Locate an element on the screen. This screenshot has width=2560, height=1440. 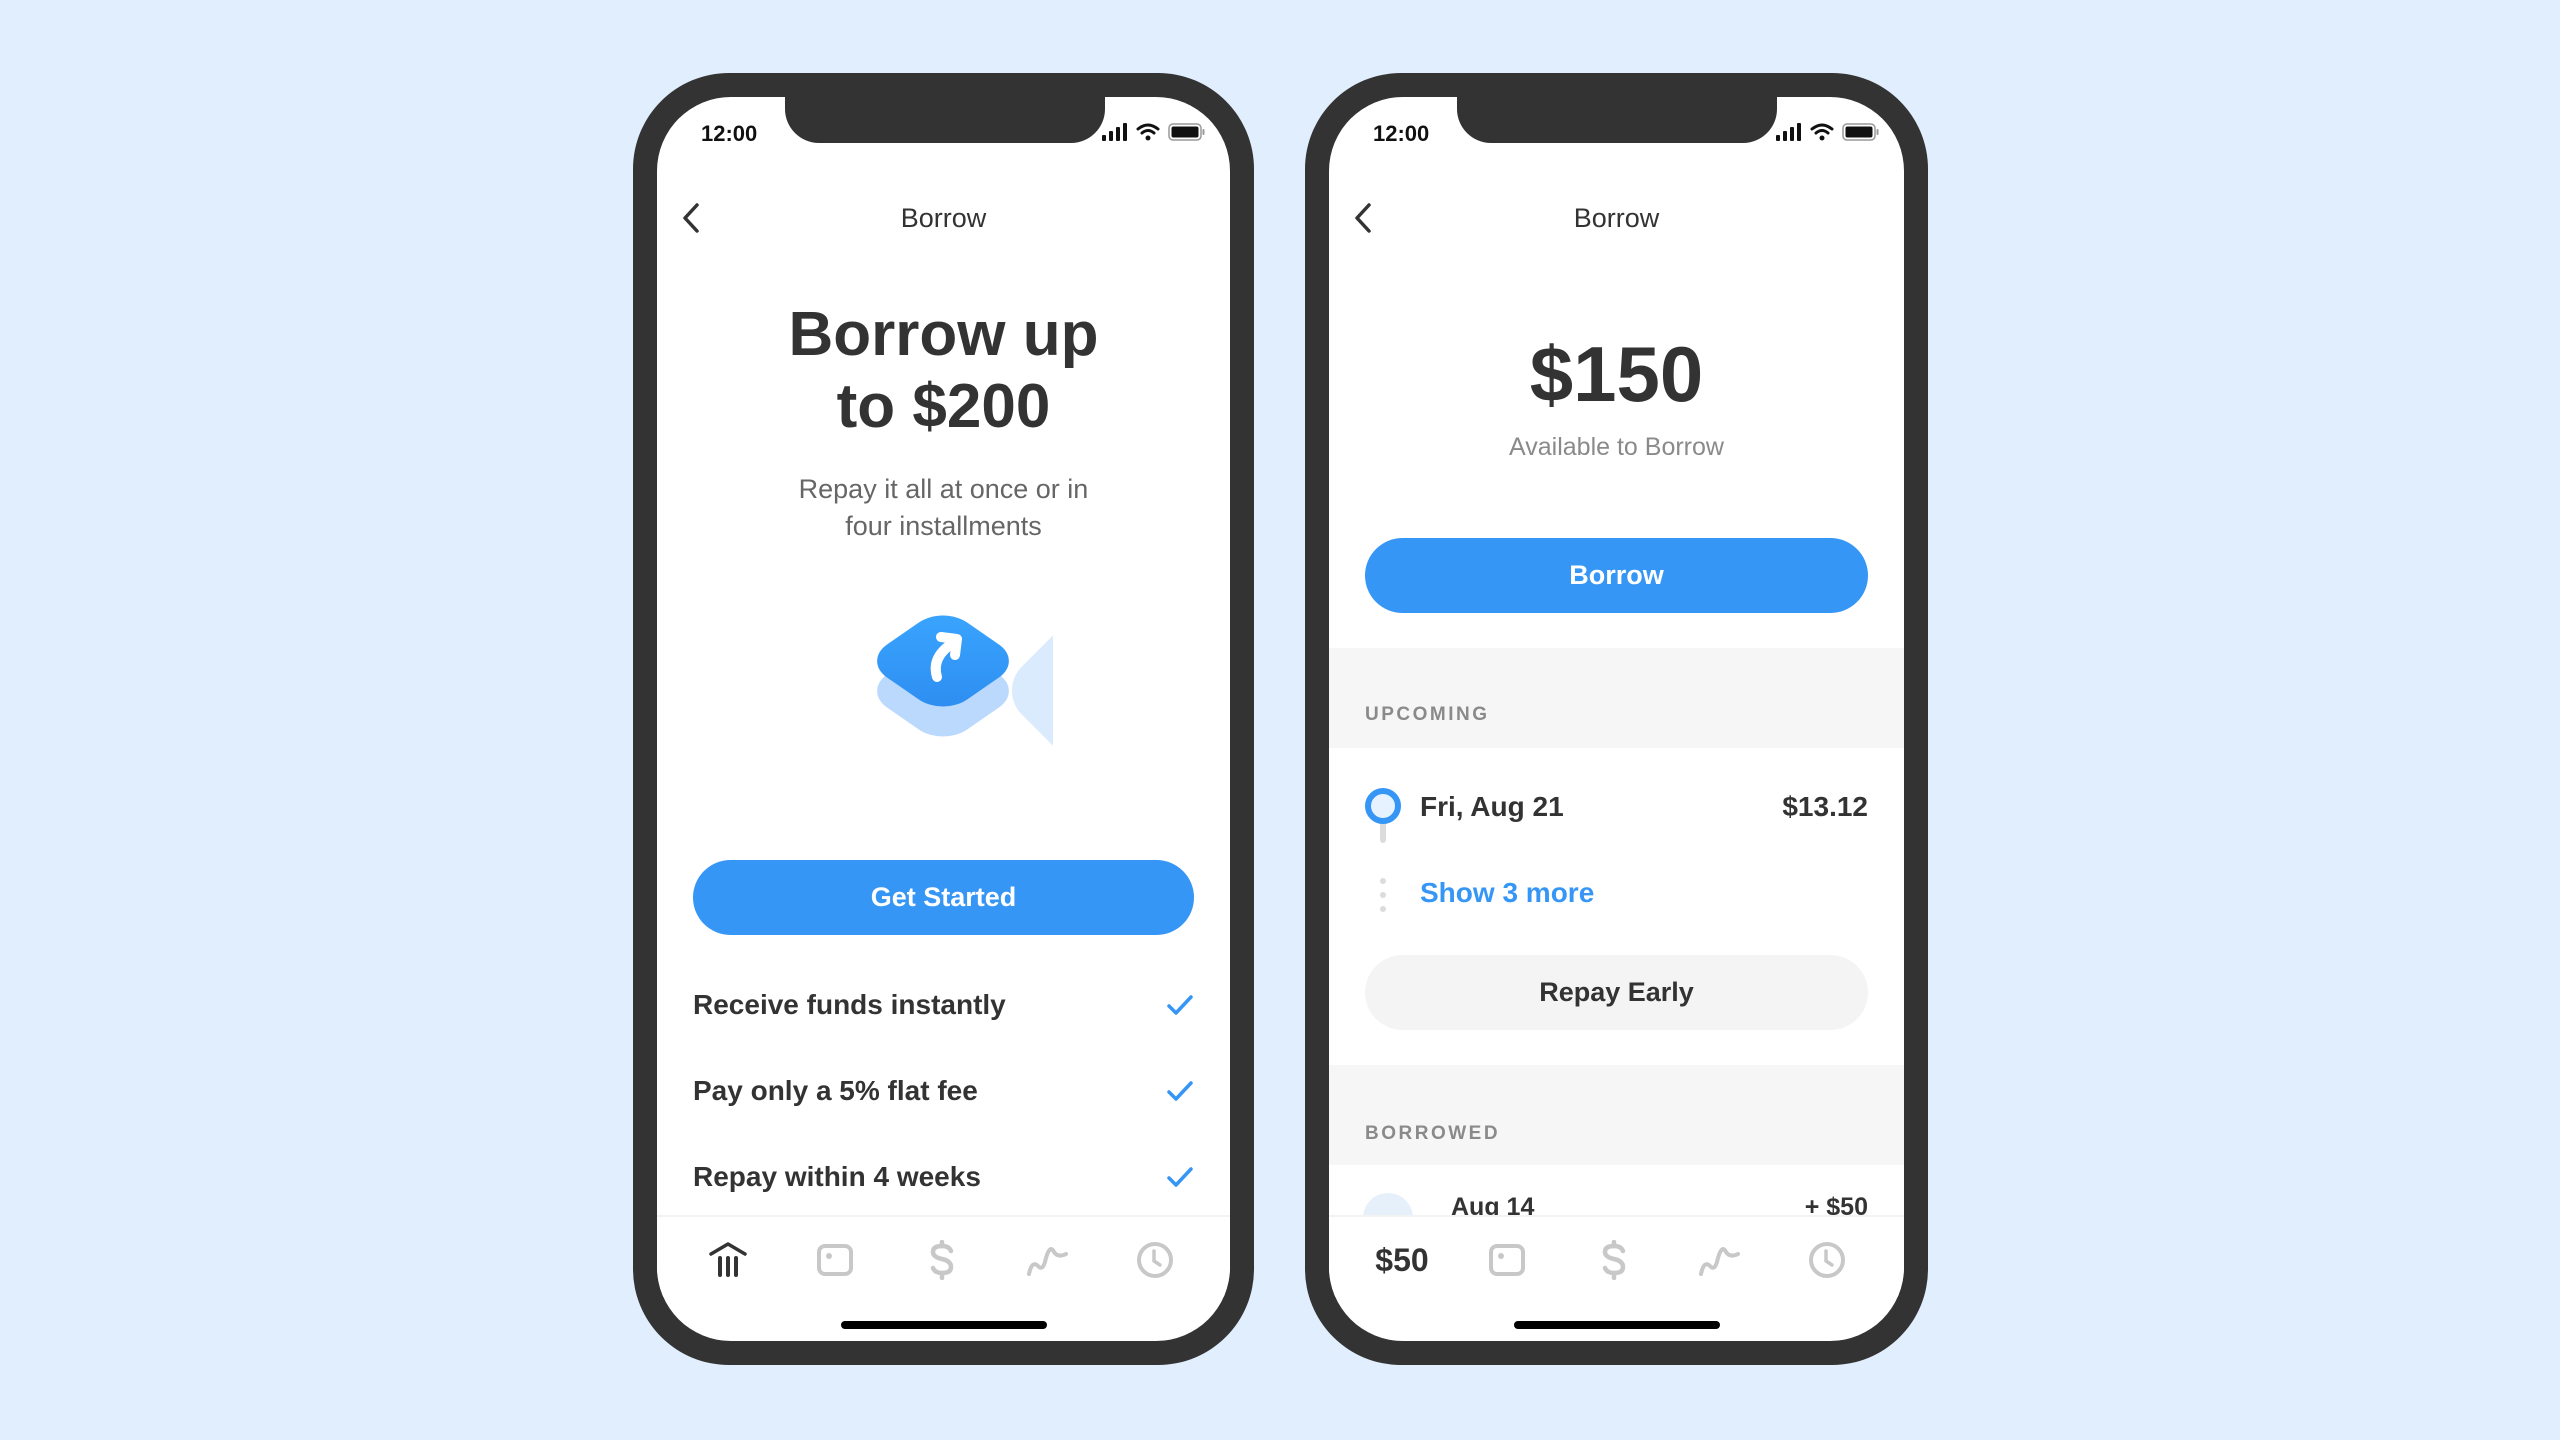
headline-line-2: to $200 is located at coordinates (943, 406).